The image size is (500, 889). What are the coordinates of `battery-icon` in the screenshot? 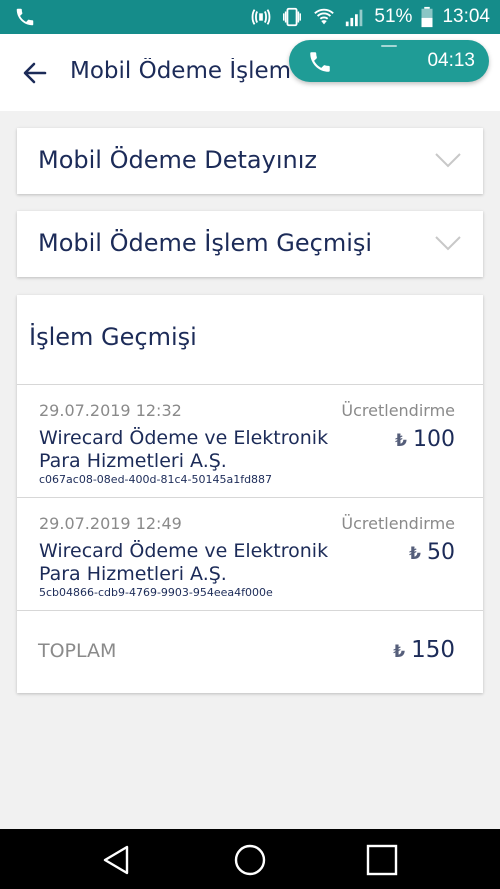 It's located at (427, 17).